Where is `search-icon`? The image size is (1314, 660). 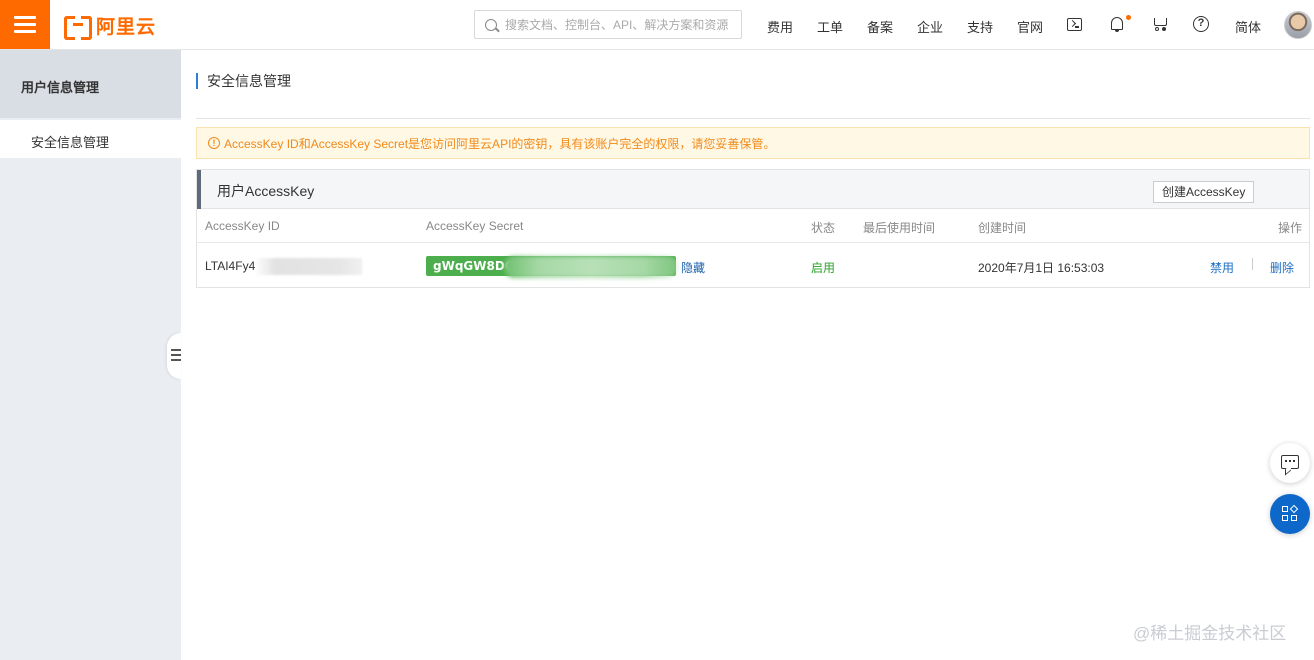 search-icon is located at coordinates (491, 24).